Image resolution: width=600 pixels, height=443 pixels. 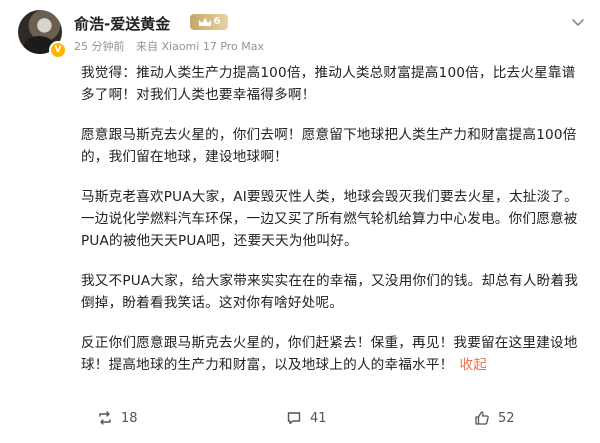 What do you see at coordinates (105, 418) in the screenshot?
I see `repost-icon` at bounding box center [105, 418].